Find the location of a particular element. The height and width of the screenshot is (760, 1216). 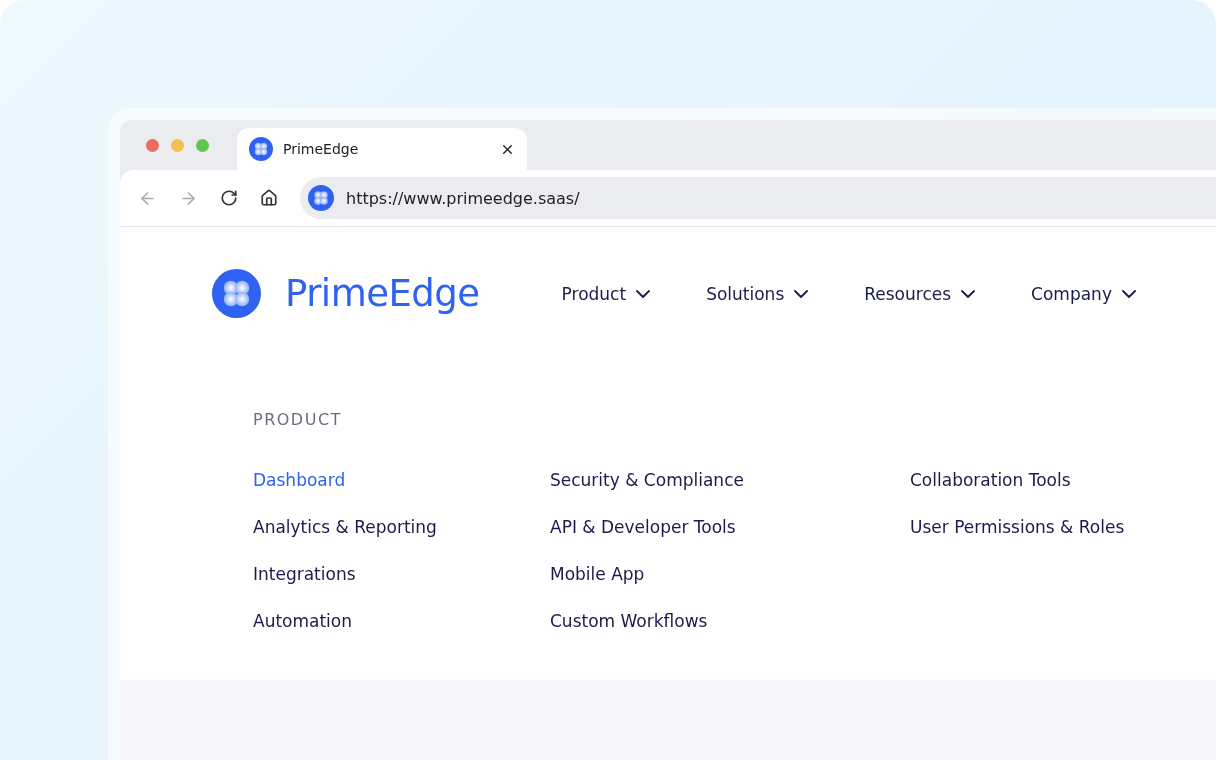

menu-link: API & Developer Tools is located at coordinates (730, 527).